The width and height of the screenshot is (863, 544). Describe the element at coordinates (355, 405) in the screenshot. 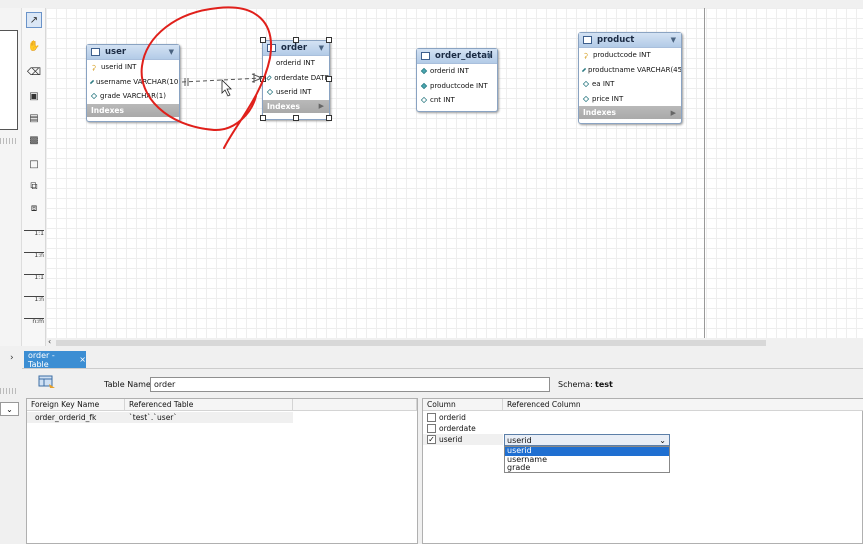

I see `column-header-filler` at that location.